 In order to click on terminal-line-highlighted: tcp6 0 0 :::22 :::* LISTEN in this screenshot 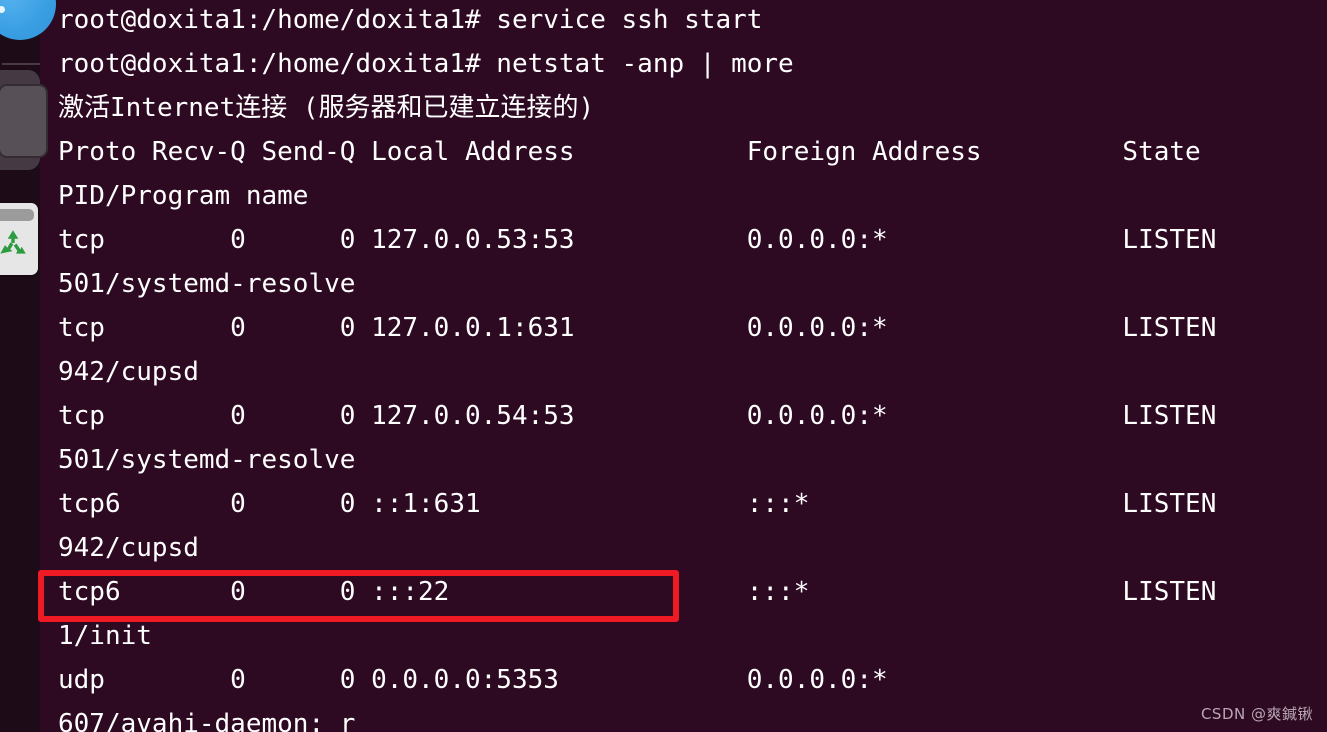, I will do `click(637, 592)`.